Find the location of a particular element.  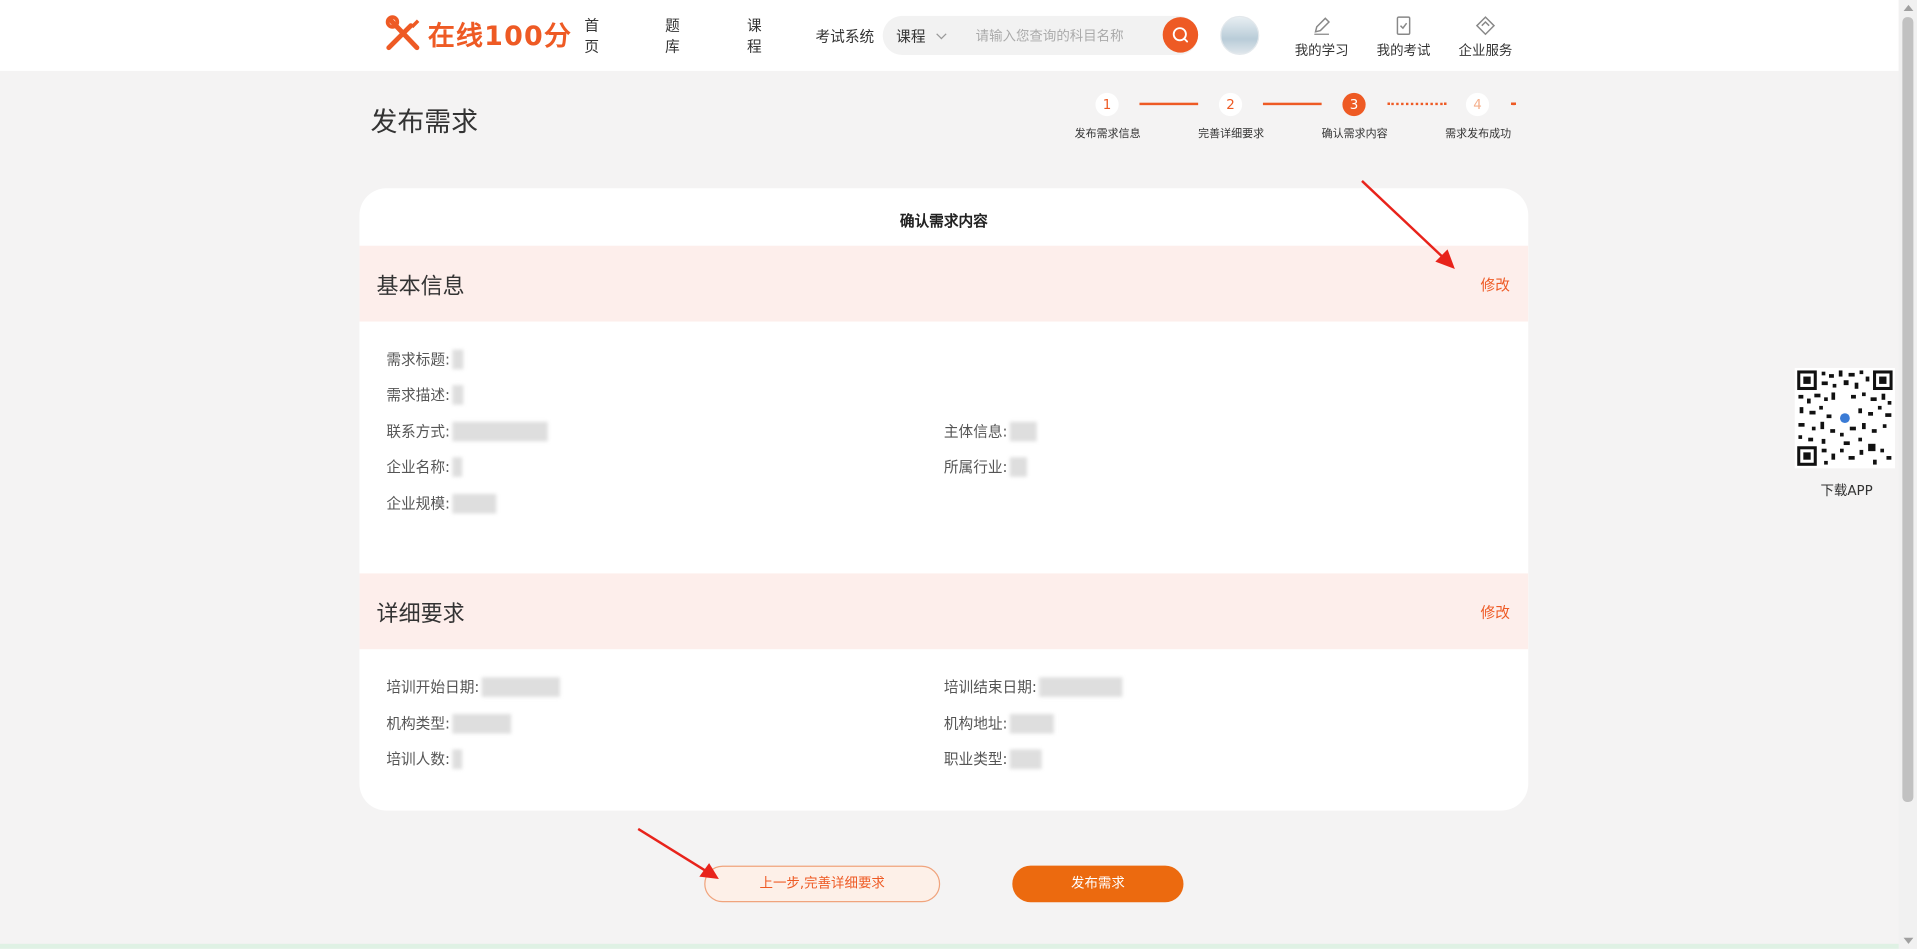

my-exam-label: 我的考试 is located at coordinates (1403, 50).